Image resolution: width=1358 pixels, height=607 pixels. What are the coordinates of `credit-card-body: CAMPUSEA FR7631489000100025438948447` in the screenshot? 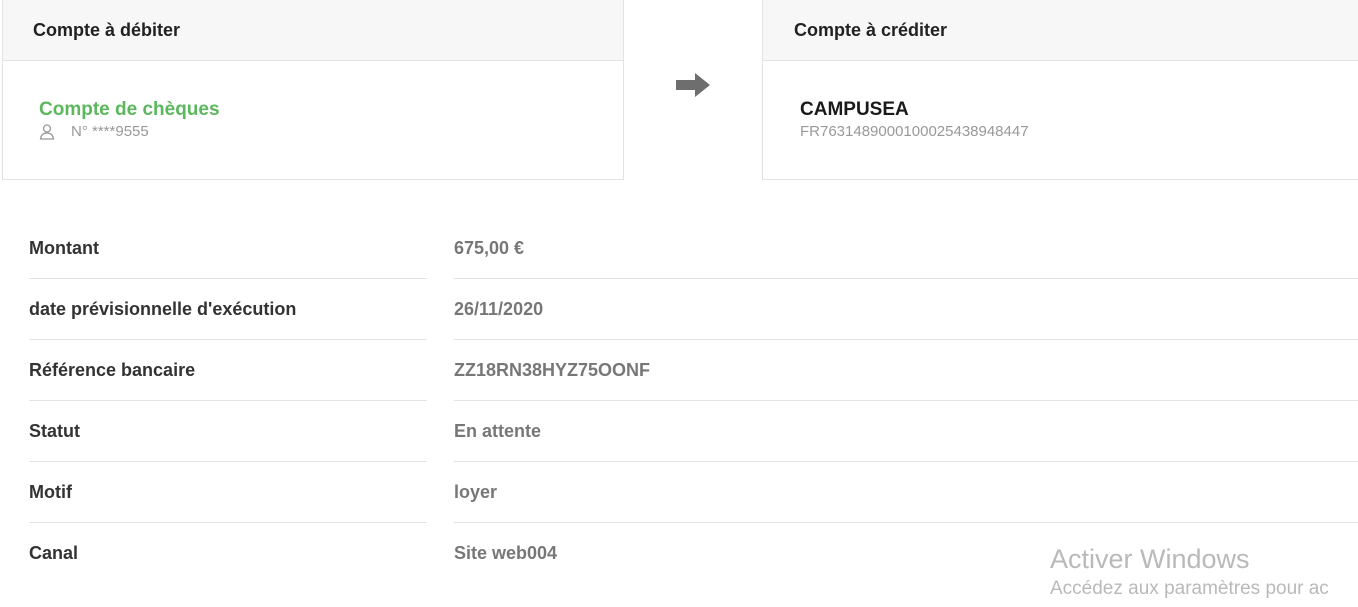 It's located at (1060, 102).